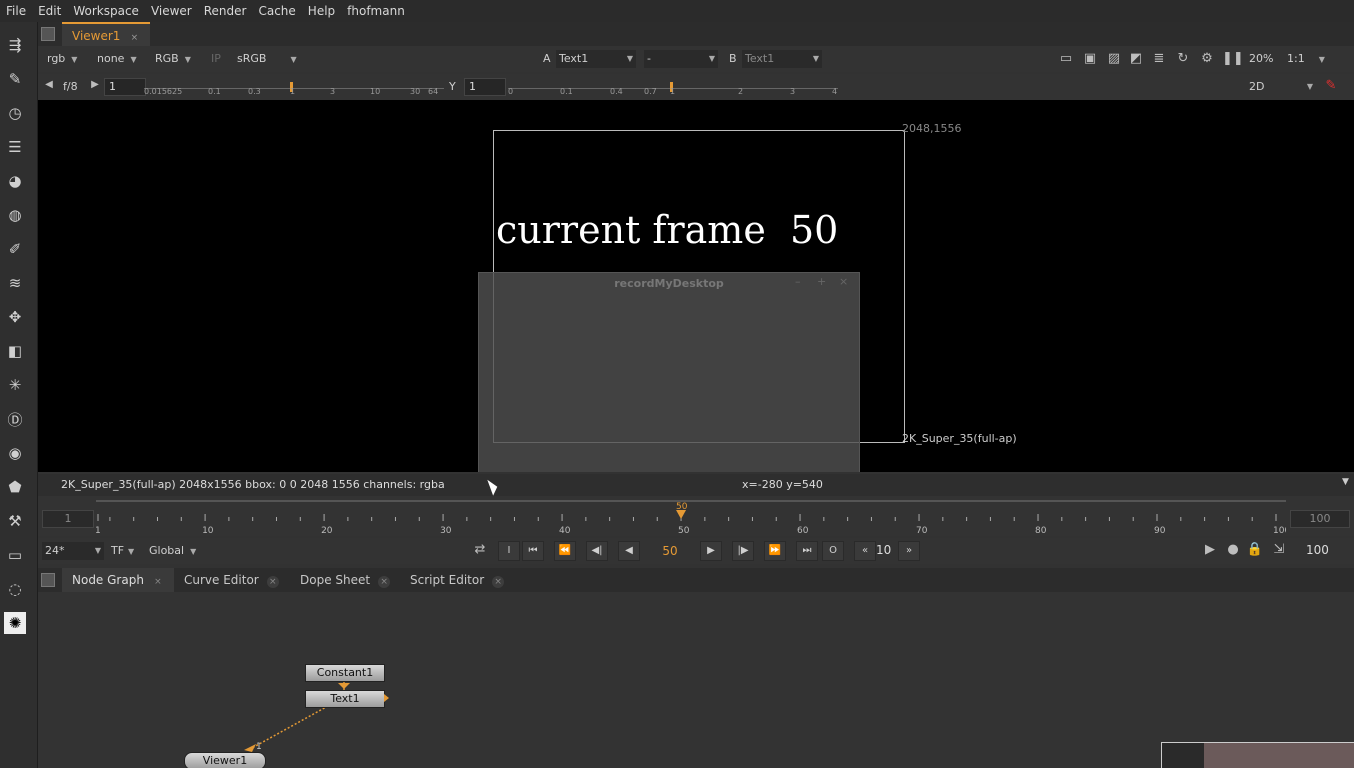  What do you see at coordinates (883, 550) in the screenshot?
I see `skip-amount: 10` at bounding box center [883, 550].